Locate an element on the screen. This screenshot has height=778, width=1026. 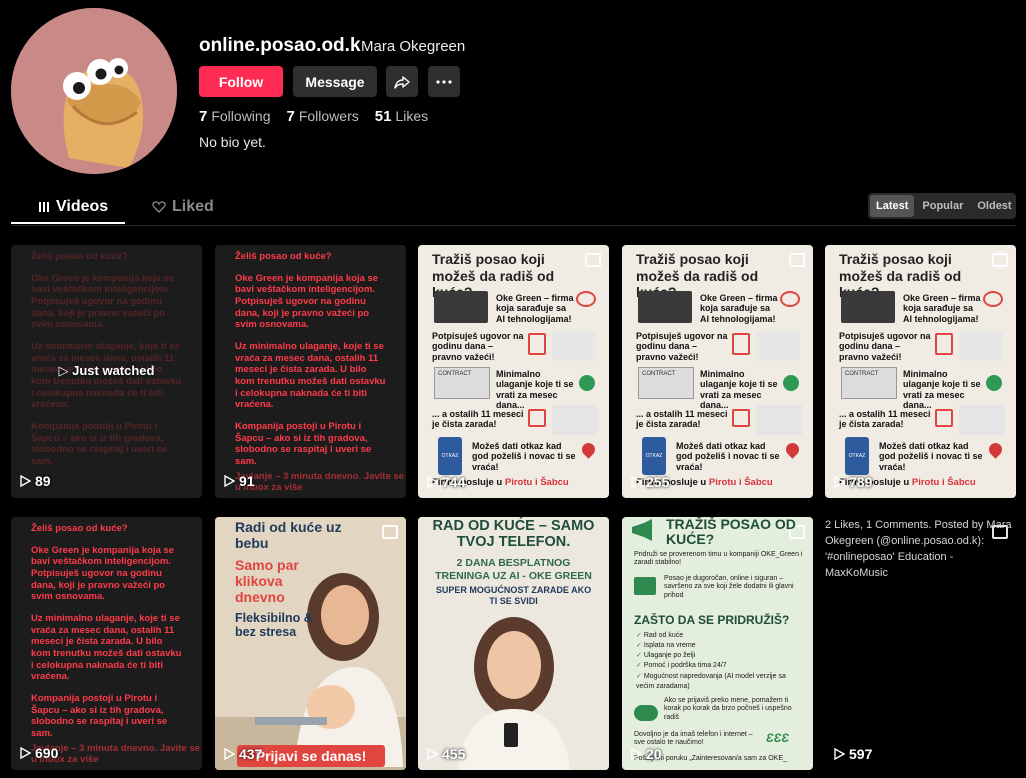
likes-label: Likes is located at coordinates (412, 116).